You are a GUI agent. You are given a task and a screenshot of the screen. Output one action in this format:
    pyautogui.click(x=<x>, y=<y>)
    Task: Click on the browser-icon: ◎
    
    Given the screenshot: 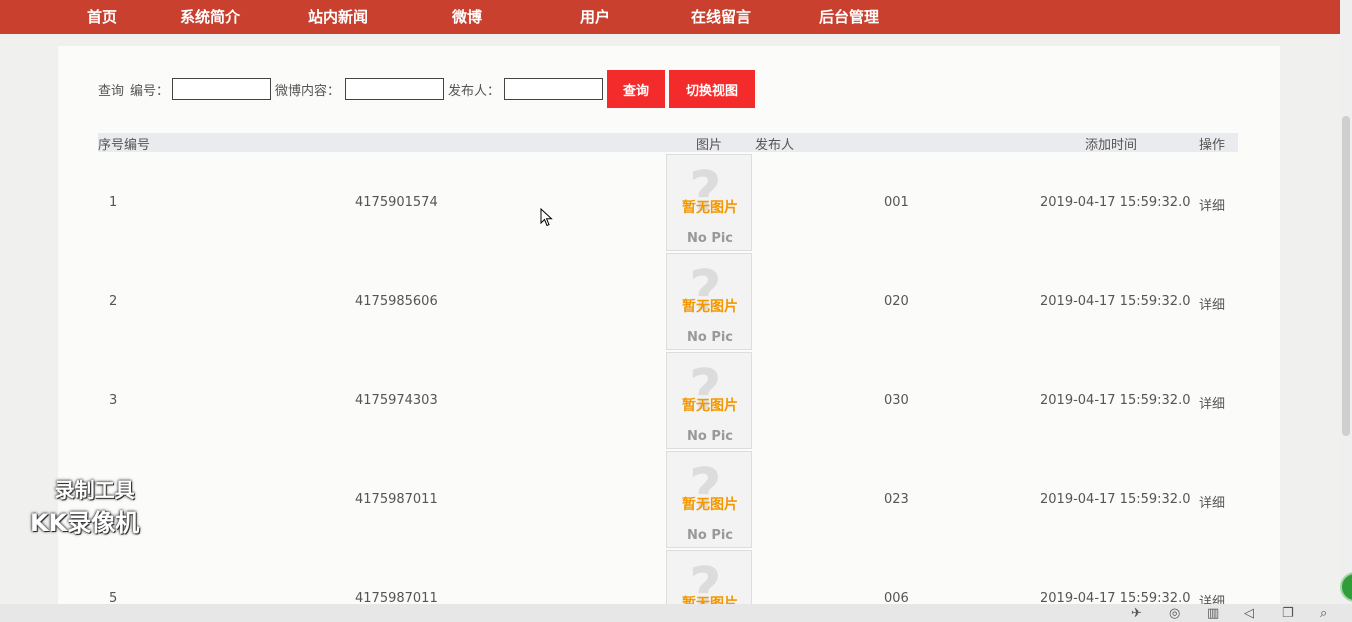 What is the action you would take?
    pyautogui.click(x=1174, y=613)
    